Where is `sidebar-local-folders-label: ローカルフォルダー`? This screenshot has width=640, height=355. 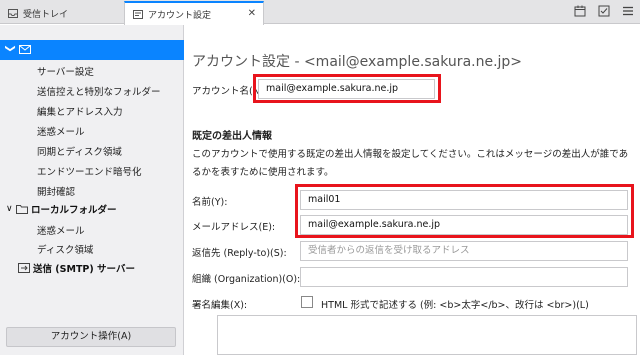
sidebar-local-folders-label: ローカルフォルダー is located at coordinates (74, 210).